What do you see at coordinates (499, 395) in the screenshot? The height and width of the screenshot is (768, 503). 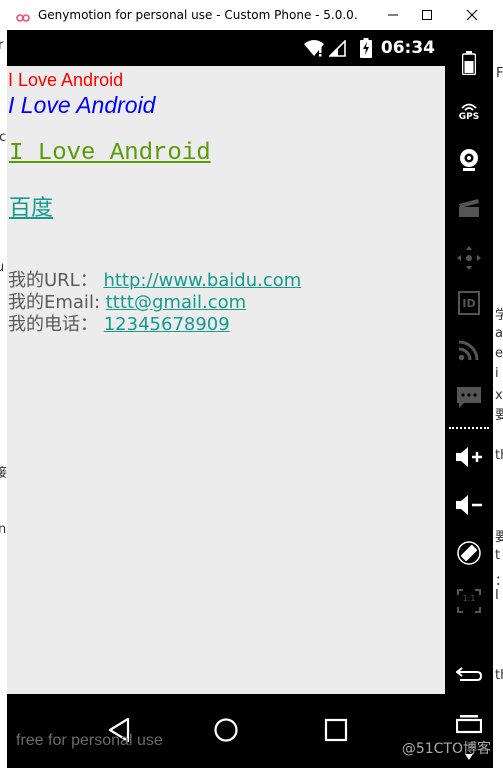 I see `bg-fragment: x` at bounding box center [499, 395].